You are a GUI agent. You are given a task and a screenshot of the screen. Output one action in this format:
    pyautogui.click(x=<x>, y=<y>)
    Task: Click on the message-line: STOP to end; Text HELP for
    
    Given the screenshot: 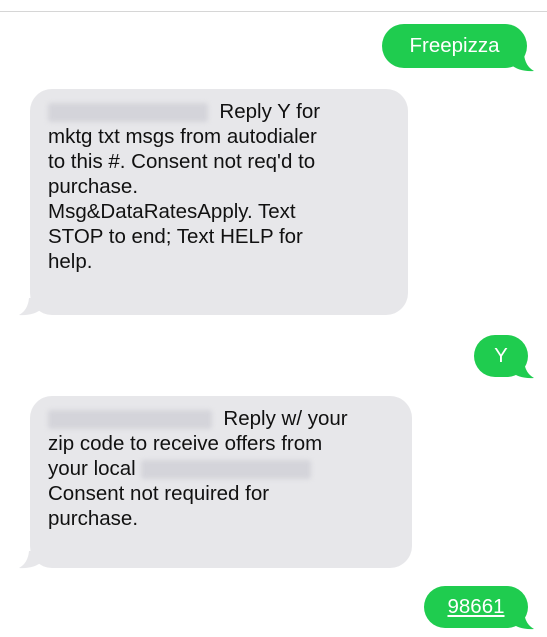 What is the action you would take?
    pyautogui.click(x=175, y=236)
    